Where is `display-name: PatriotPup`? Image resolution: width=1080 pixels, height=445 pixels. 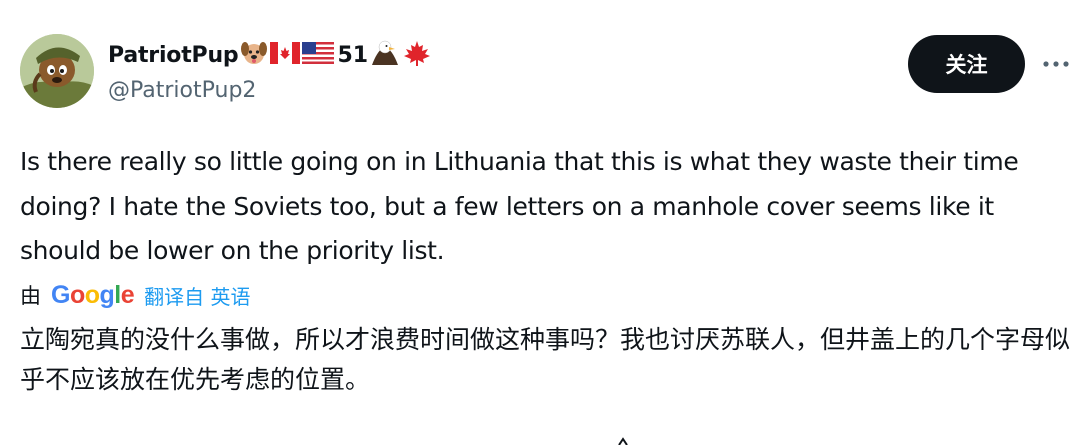
display-name: PatriotPup is located at coordinates (173, 55).